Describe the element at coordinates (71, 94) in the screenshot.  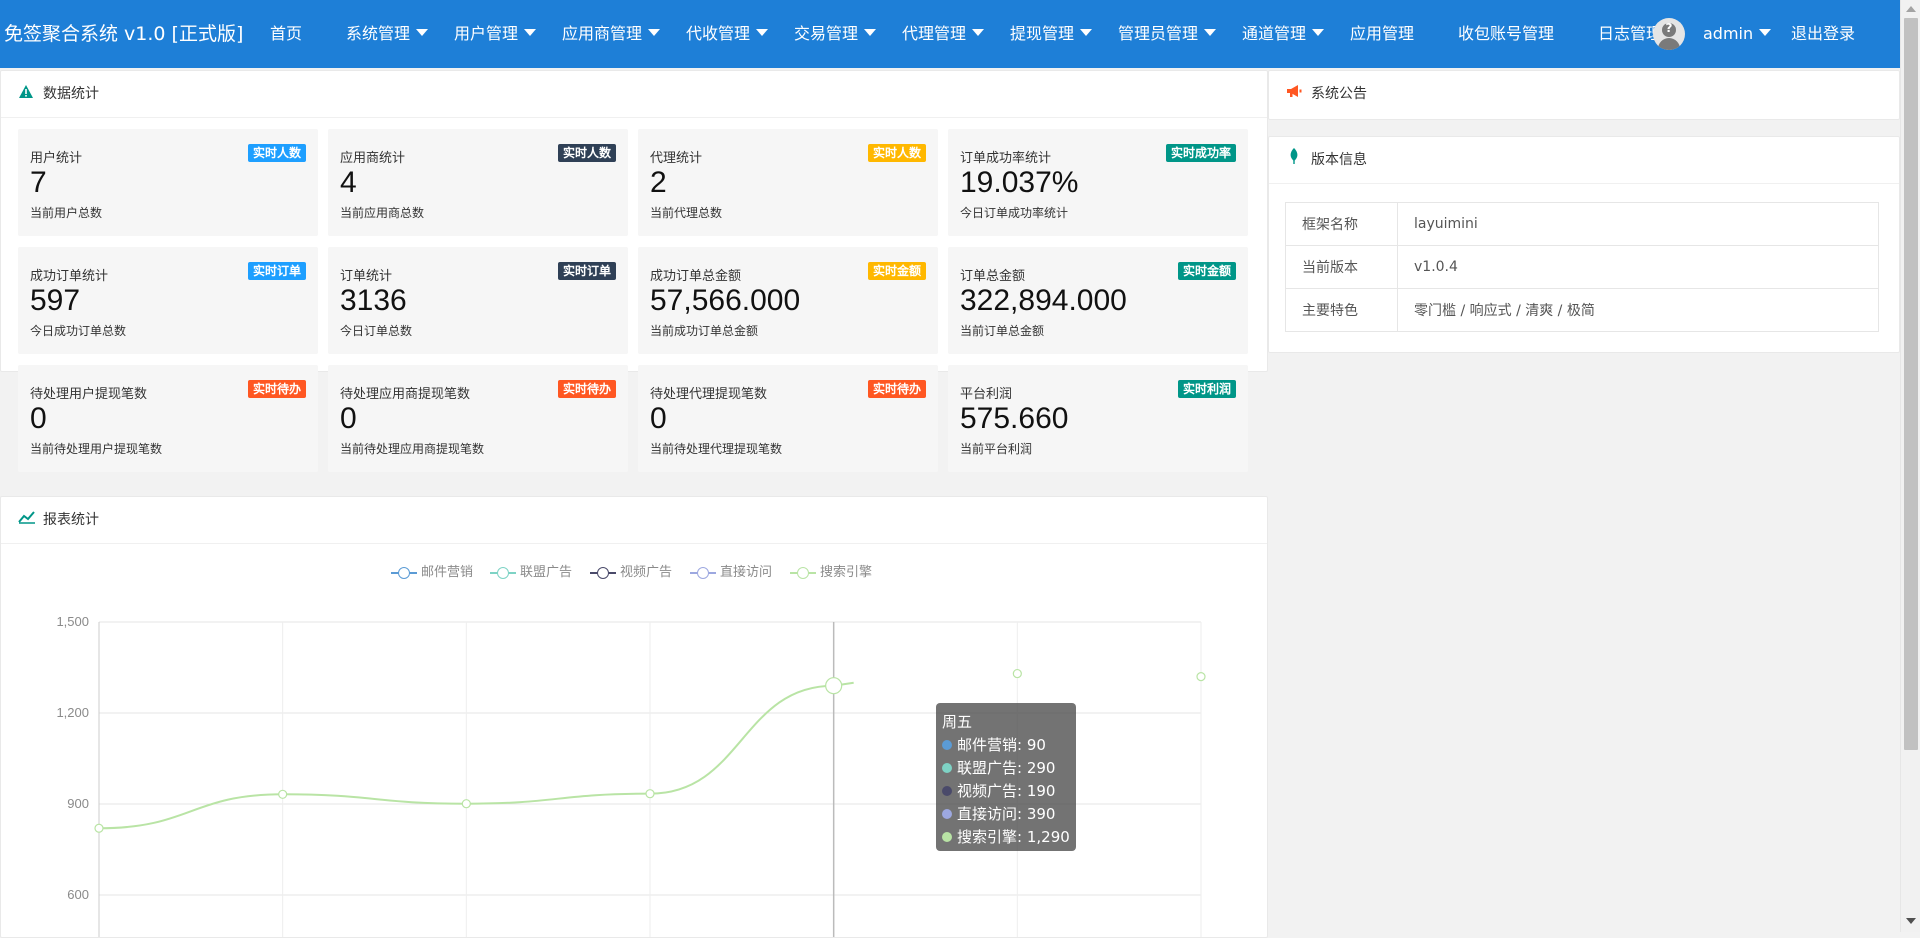
I see `panel-title: 数据统计` at that location.